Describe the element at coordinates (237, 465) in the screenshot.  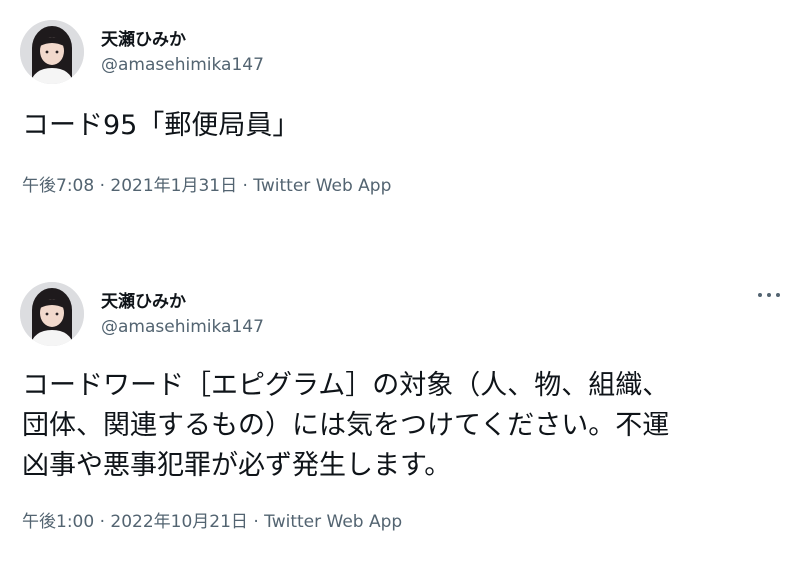
I see `tweet-text-line: 凶事や悪事犯罪が必ず発生します。` at that location.